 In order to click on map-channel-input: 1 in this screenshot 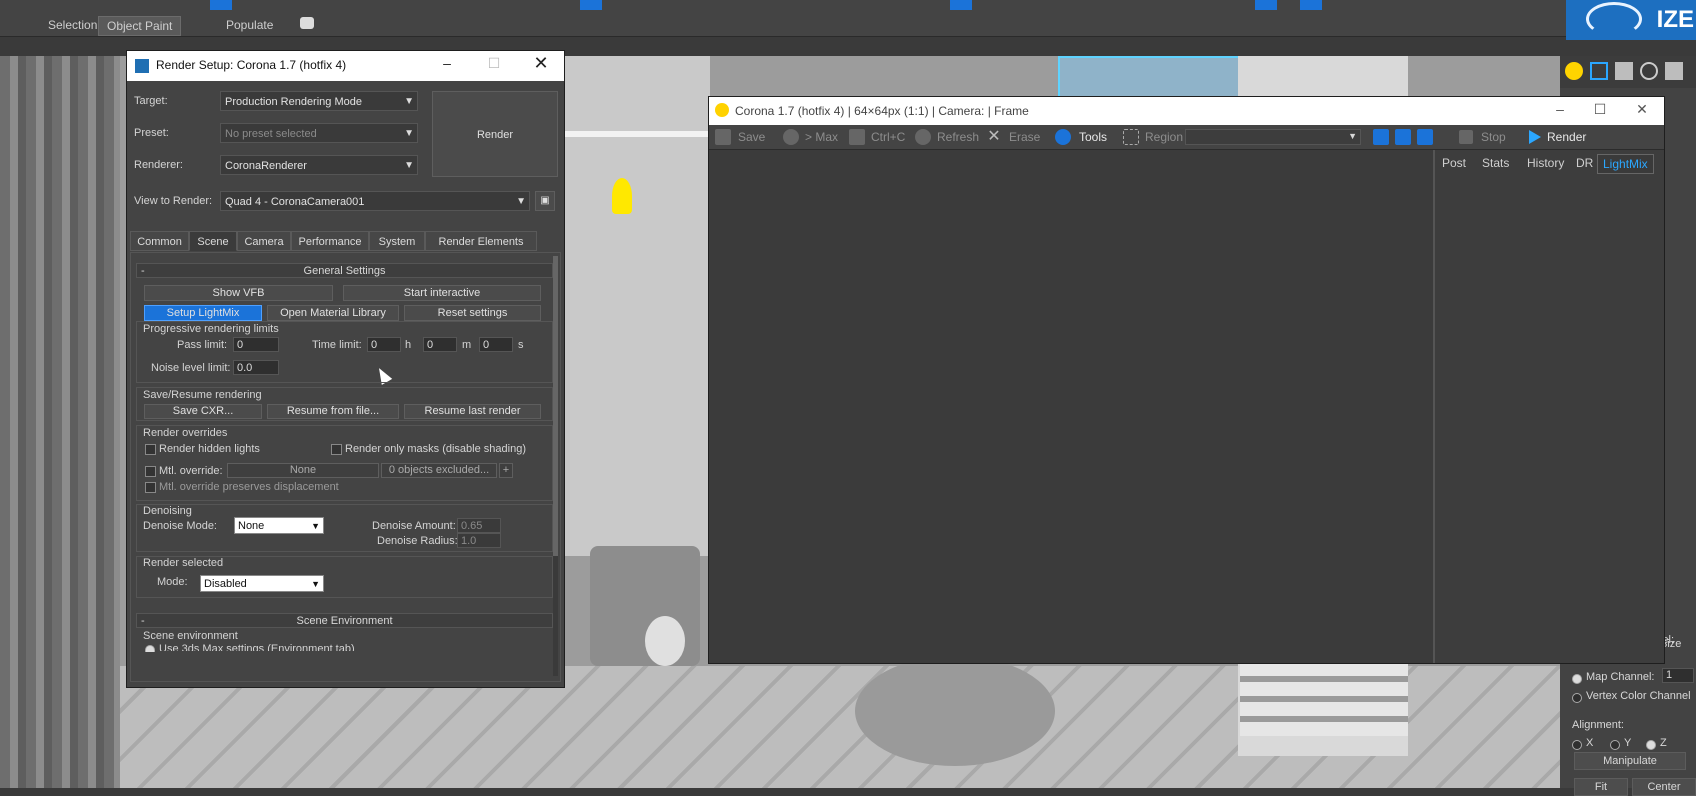, I will do `click(1678, 675)`.